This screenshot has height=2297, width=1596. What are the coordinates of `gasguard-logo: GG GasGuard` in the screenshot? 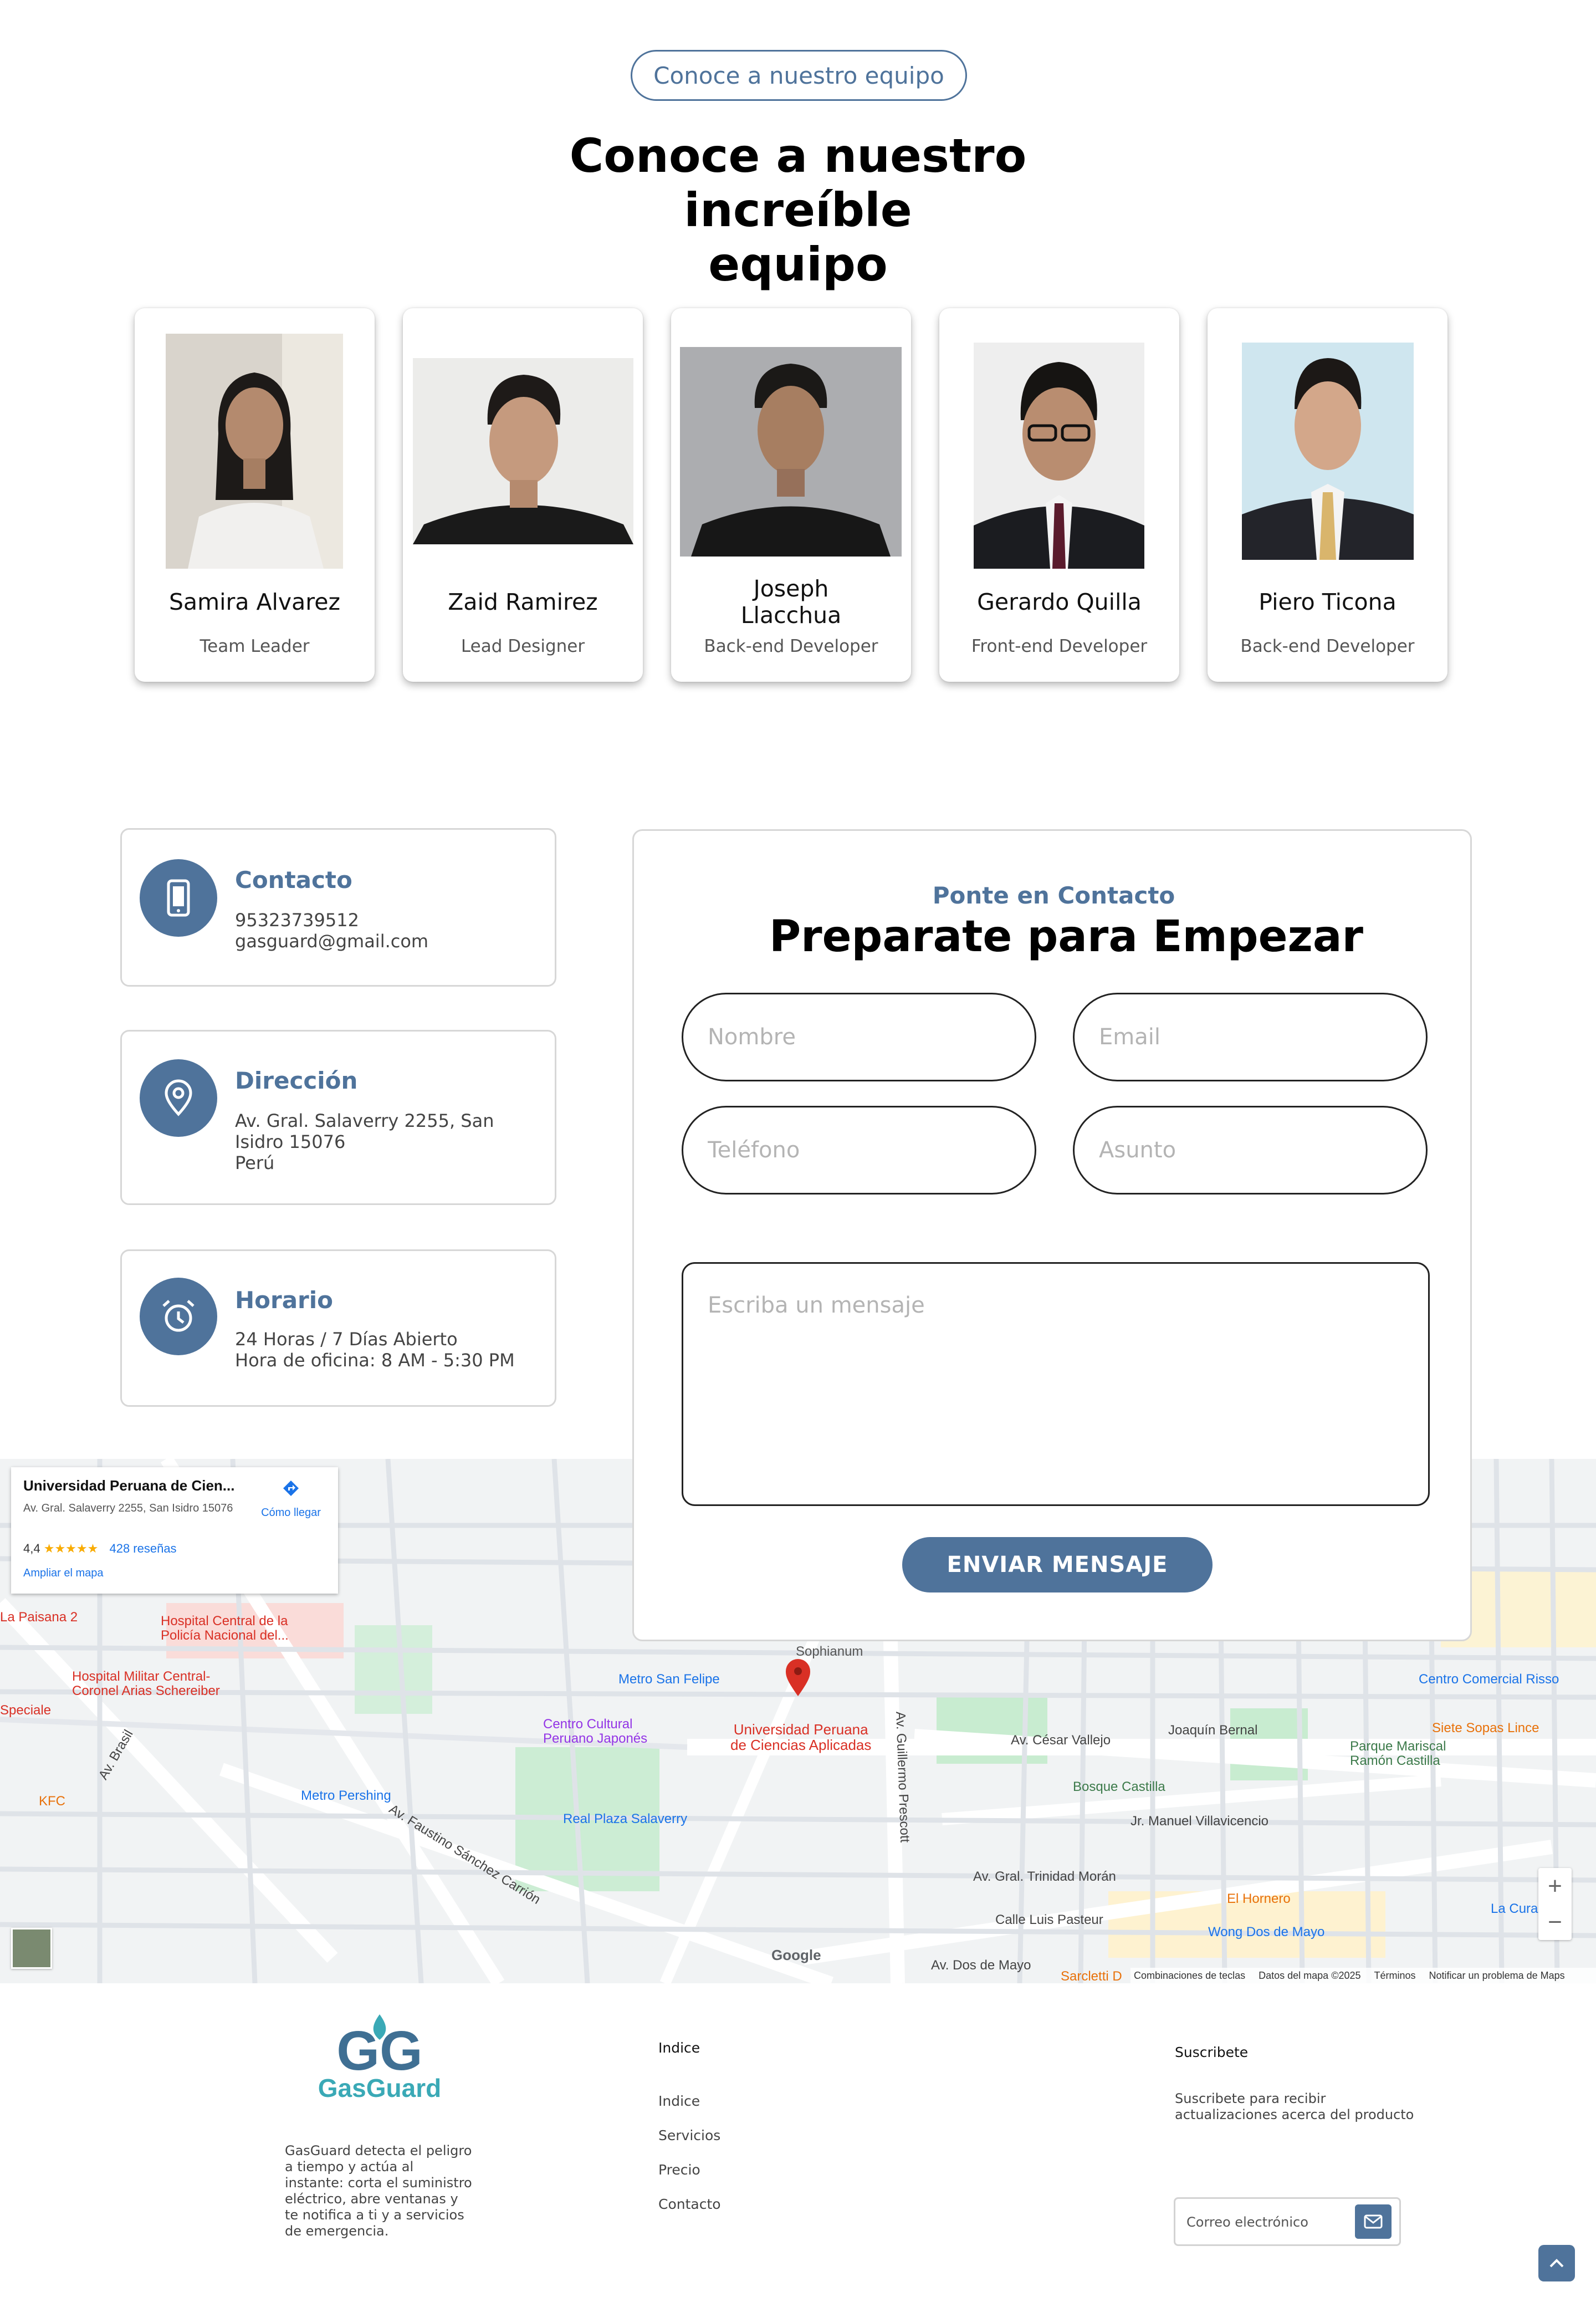 It's located at (379, 2059).